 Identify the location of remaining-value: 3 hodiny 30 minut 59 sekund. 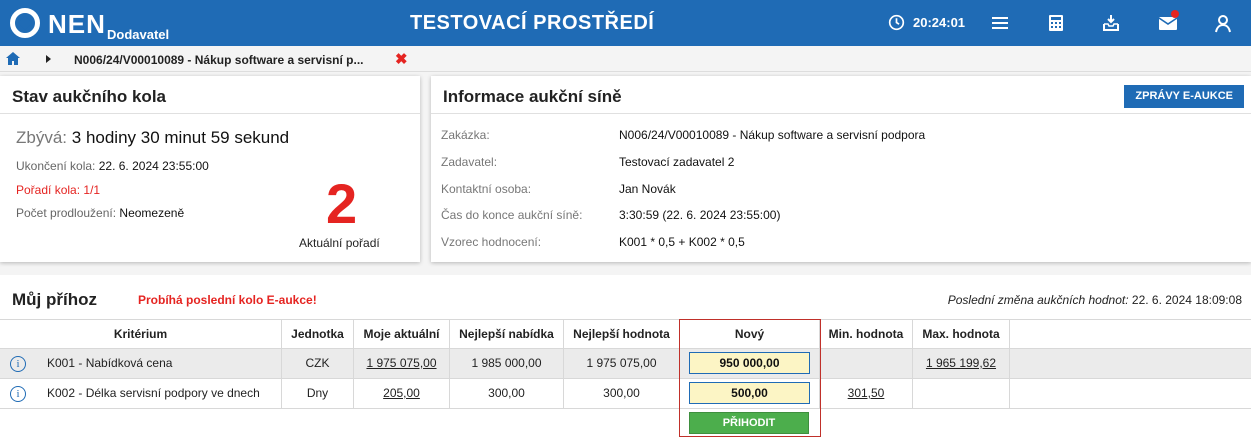
(180, 137).